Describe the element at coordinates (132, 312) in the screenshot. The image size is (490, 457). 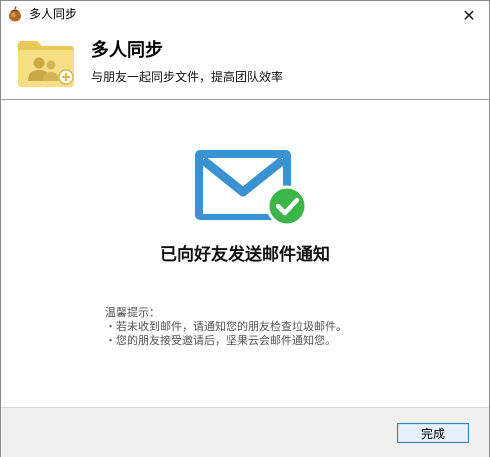
I see `tips-title: 温馨提示：` at that location.